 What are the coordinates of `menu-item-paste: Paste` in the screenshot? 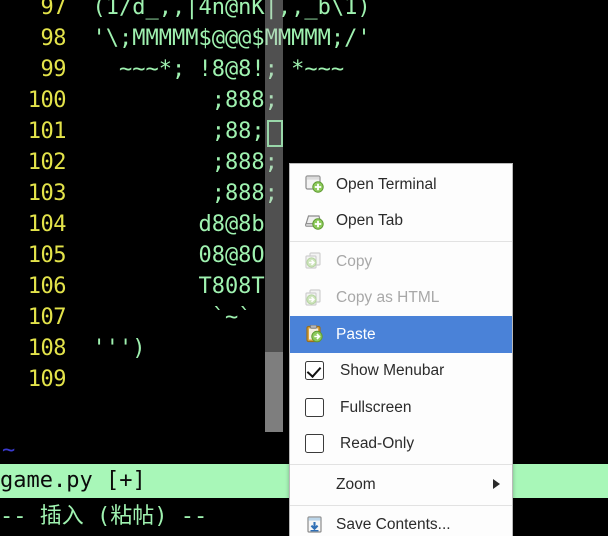 It's located at (401, 334).